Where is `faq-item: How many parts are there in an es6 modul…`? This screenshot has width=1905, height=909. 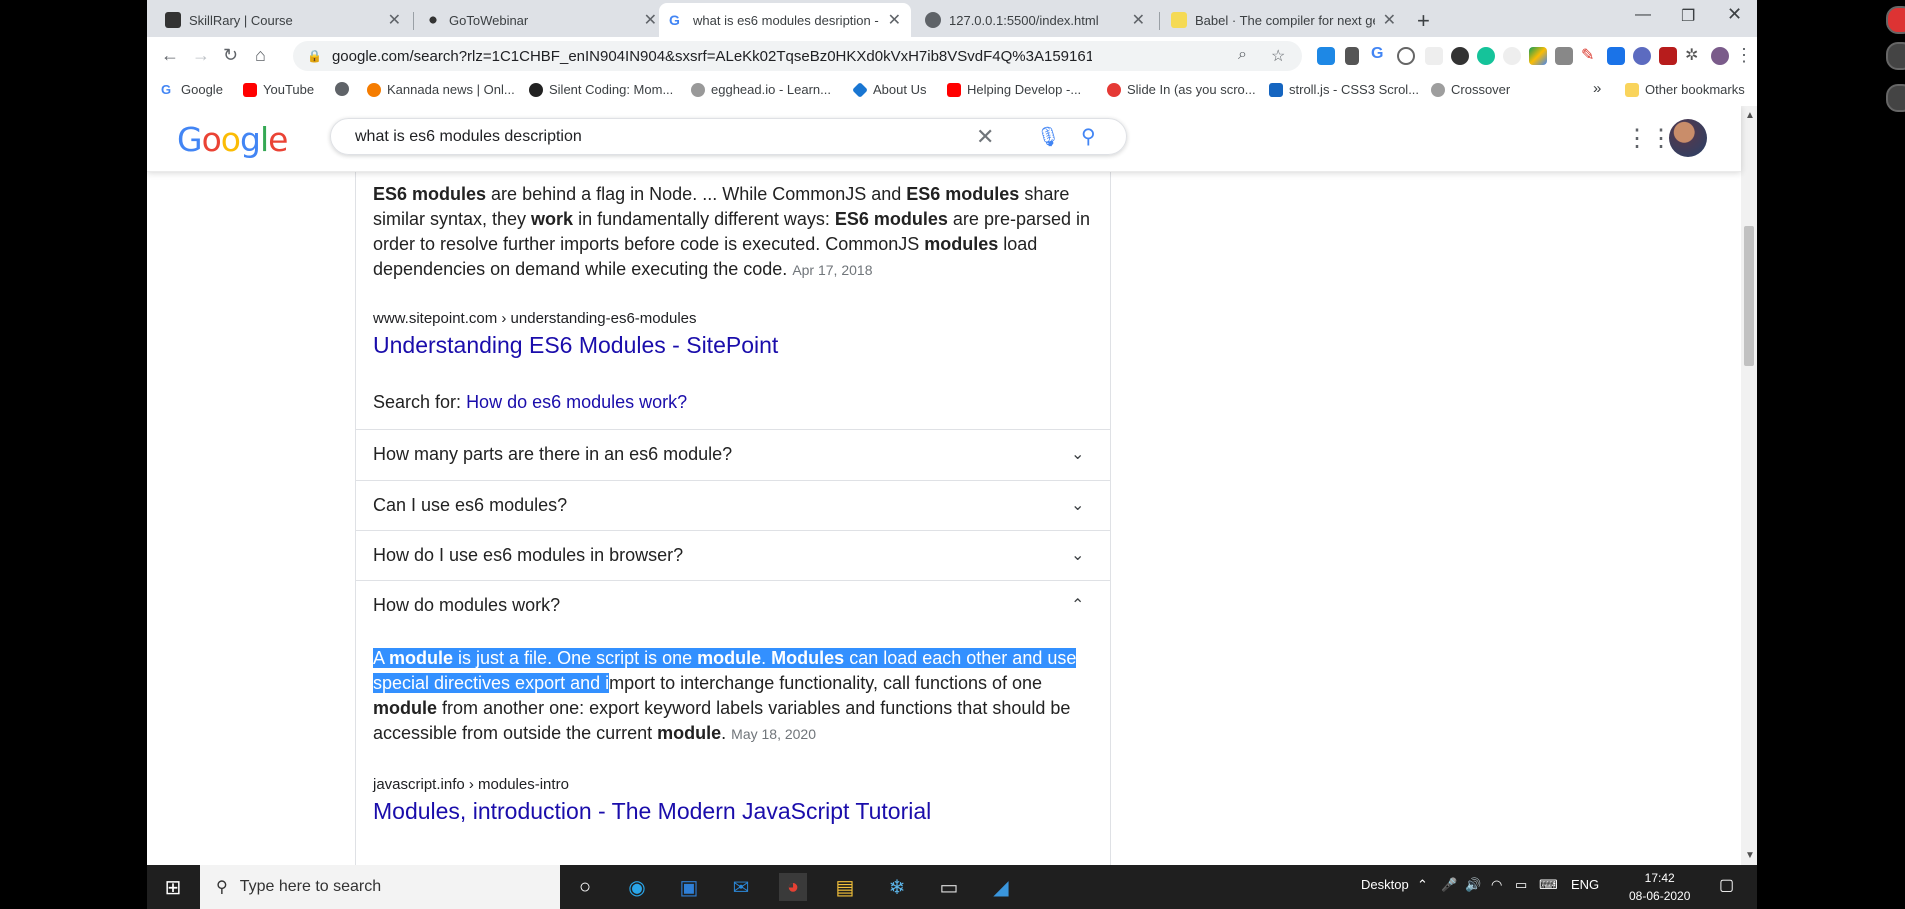
faq-item: How many parts are there in an es6 modul… is located at coordinates (733, 454).